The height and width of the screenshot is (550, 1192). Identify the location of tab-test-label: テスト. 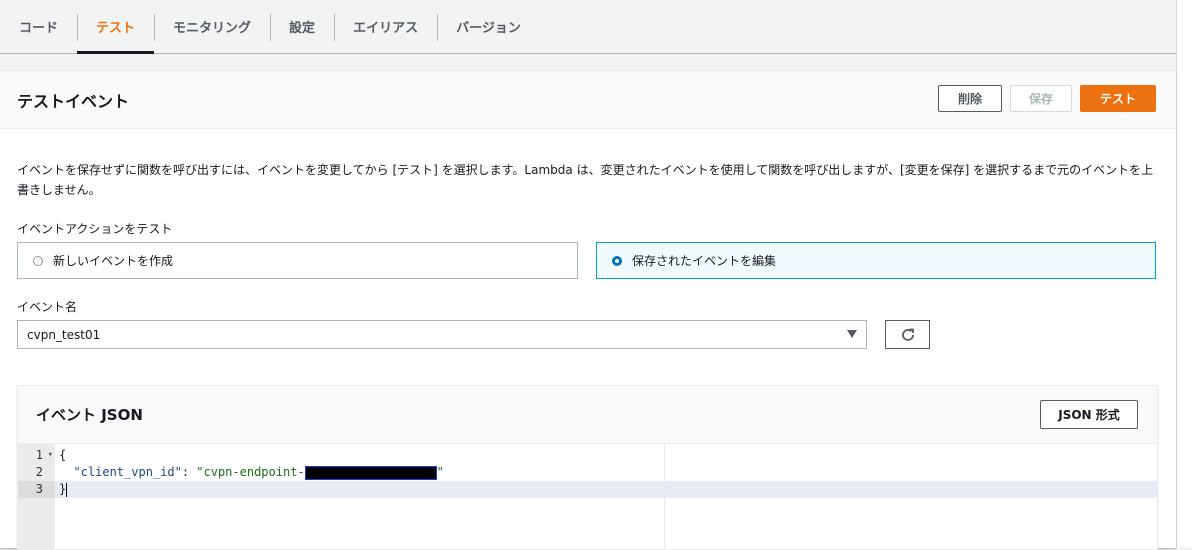
(116, 28).